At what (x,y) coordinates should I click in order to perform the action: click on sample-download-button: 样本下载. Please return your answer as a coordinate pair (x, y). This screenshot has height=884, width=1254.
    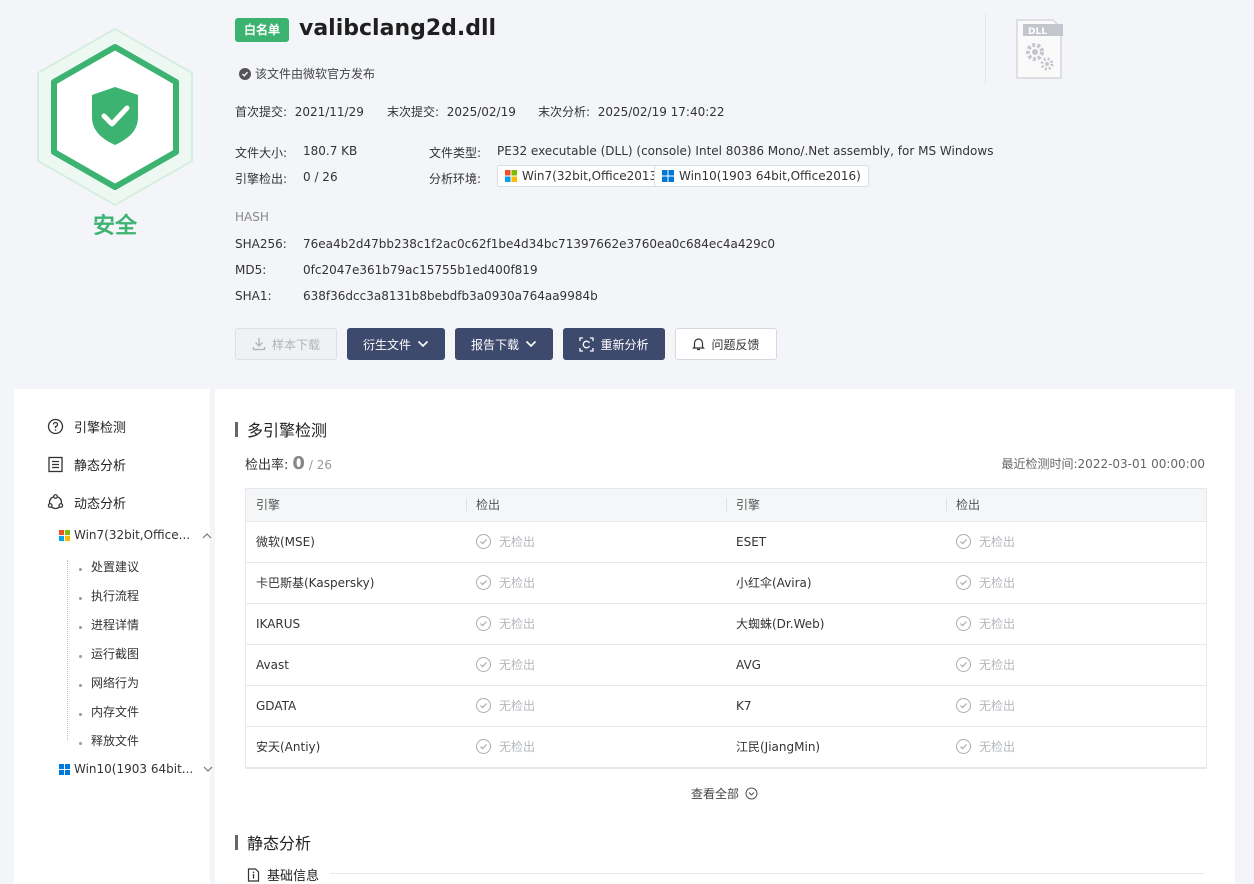
    Looking at the image, I should click on (286, 344).